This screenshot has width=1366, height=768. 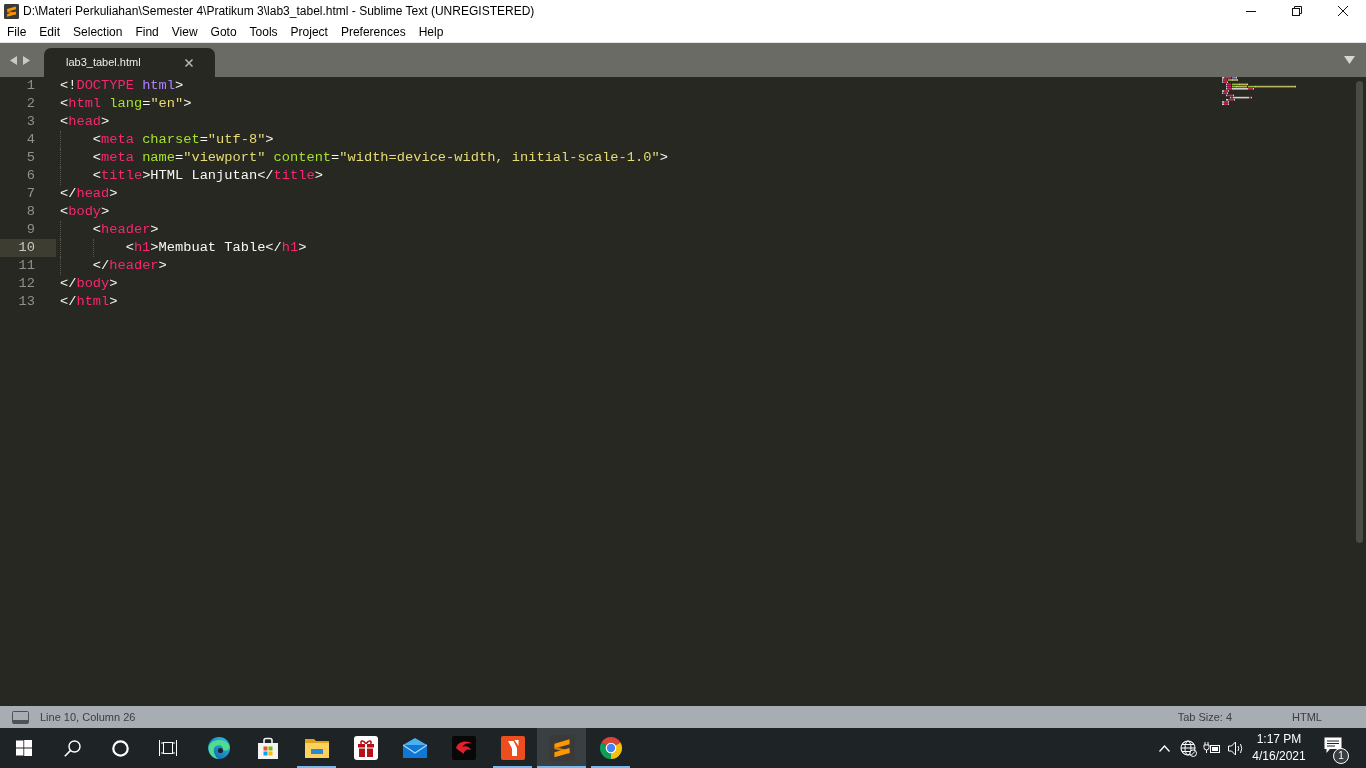 What do you see at coordinates (125, 230) in the screenshot?
I see `code-line: <header>` at bounding box center [125, 230].